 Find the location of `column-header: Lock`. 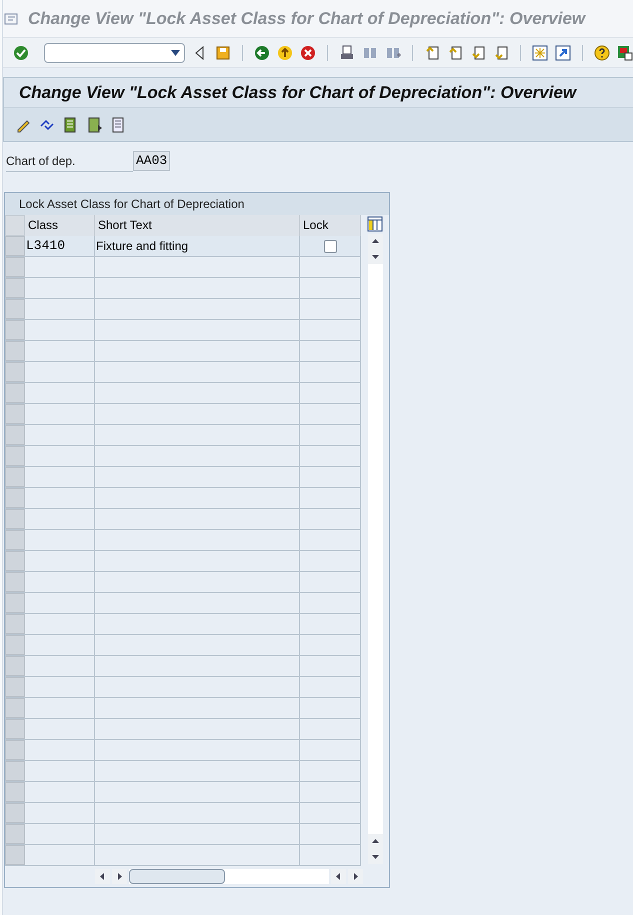

column-header: Lock is located at coordinates (330, 225).